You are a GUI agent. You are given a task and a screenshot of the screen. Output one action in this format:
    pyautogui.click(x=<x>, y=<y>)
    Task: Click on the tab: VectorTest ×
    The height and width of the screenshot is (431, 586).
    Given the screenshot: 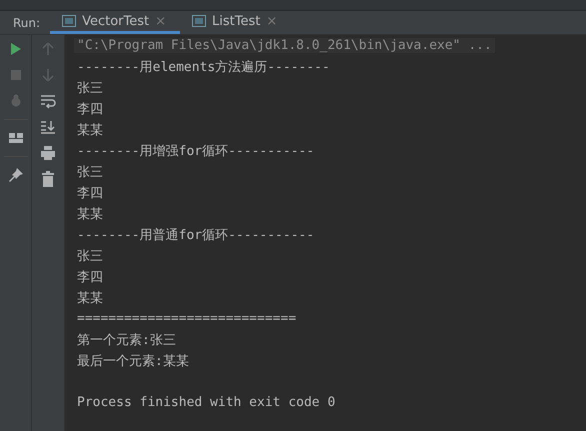 What is the action you would take?
    pyautogui.click(x=115, y=22)
    